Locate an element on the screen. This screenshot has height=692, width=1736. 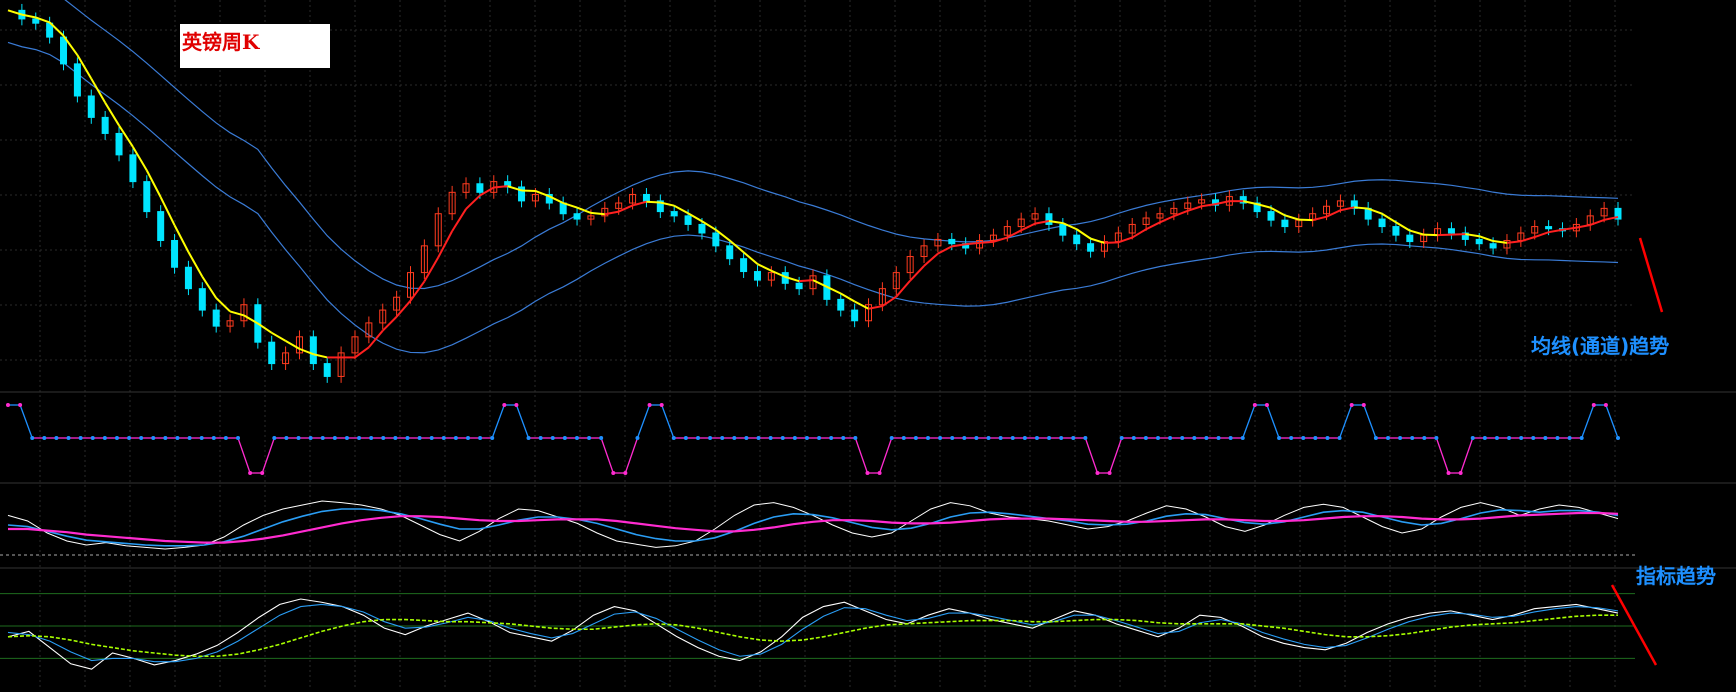
indicator-trend-line is located at coordinates (1634, 625).